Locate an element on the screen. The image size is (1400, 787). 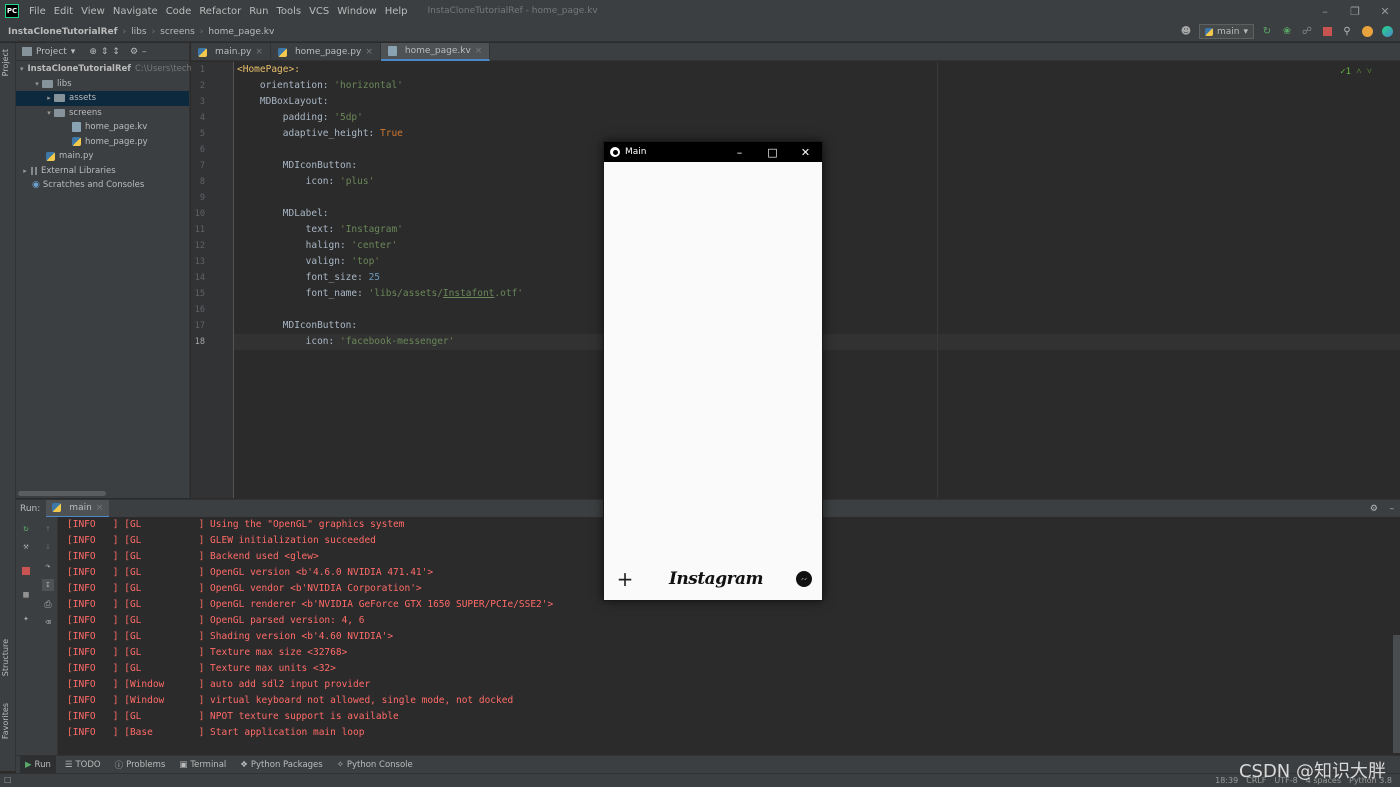
menu-edit: Edit is located at coordinates (63, 11).